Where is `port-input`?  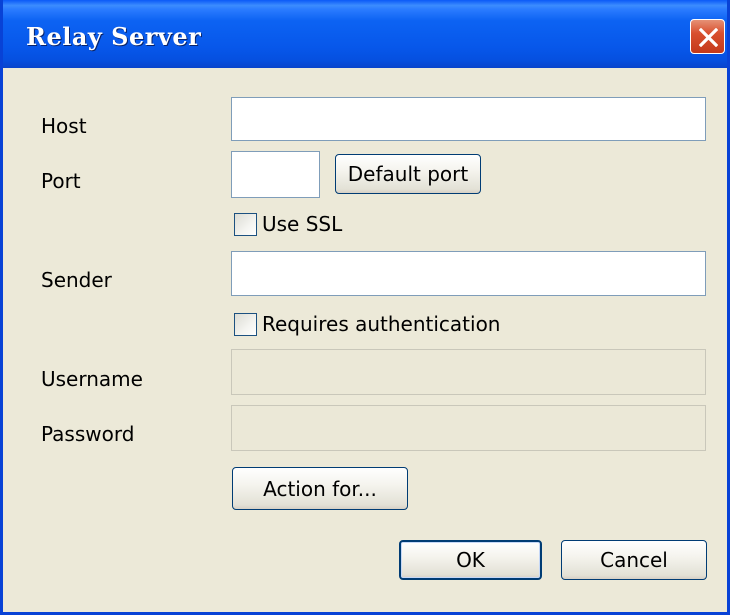 port-input is located at coordinates (275, 174).